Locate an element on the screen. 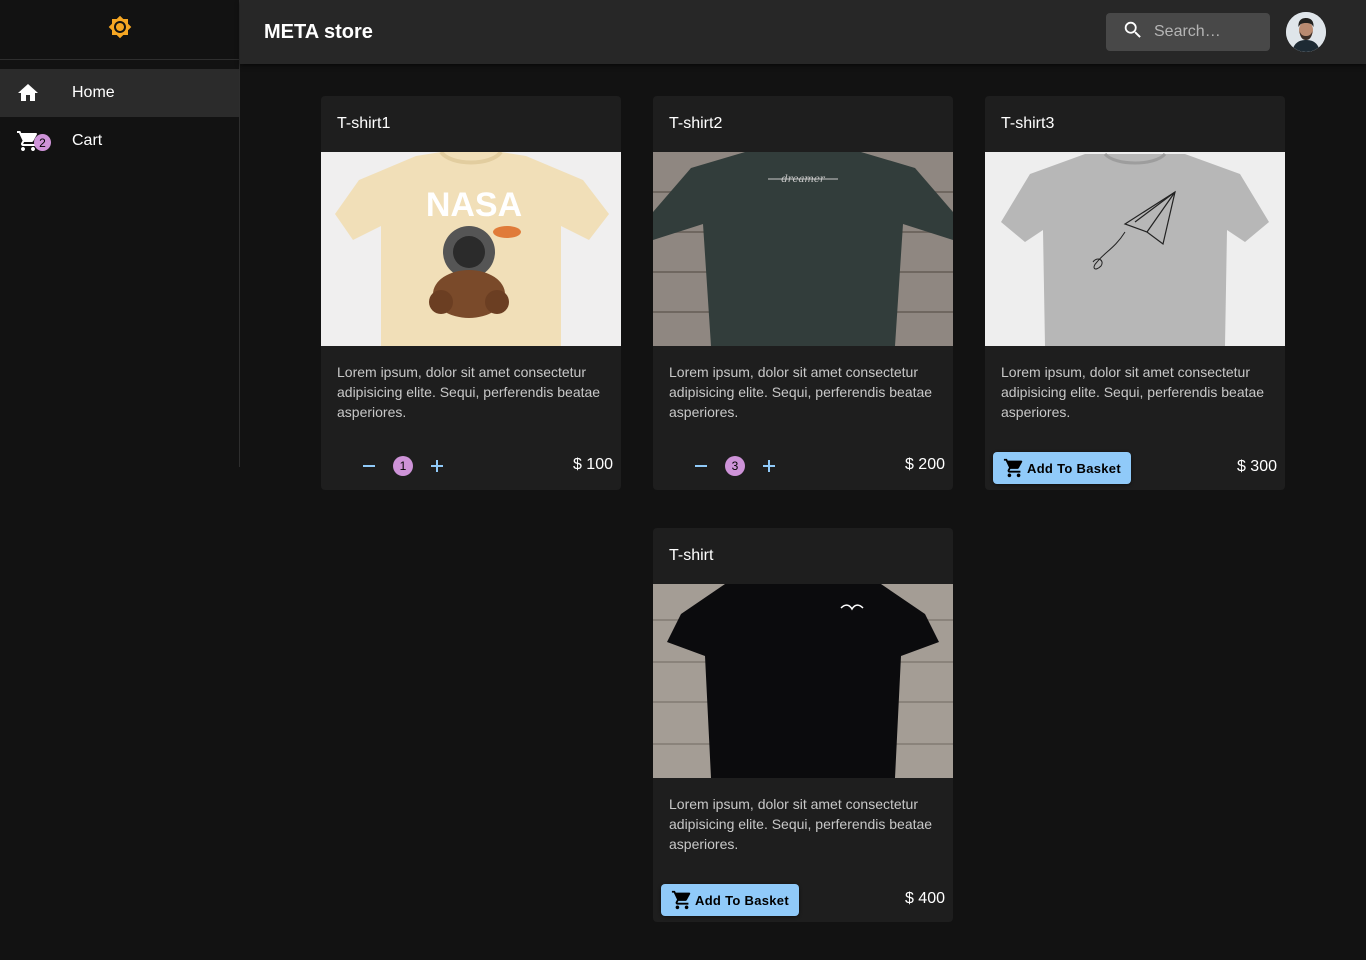  svg-text: dreamer is located at coordinates (803, 179).